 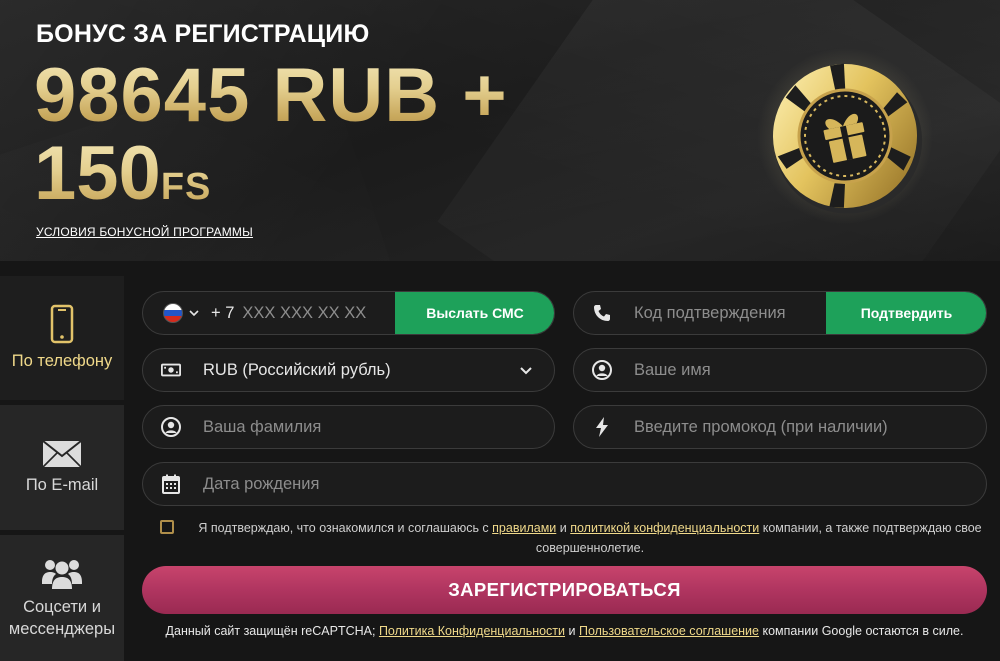 What do you see at coordinates (62, 453) in the screenshot?
I see `envelope-icon` at bounding box center [62, 453].